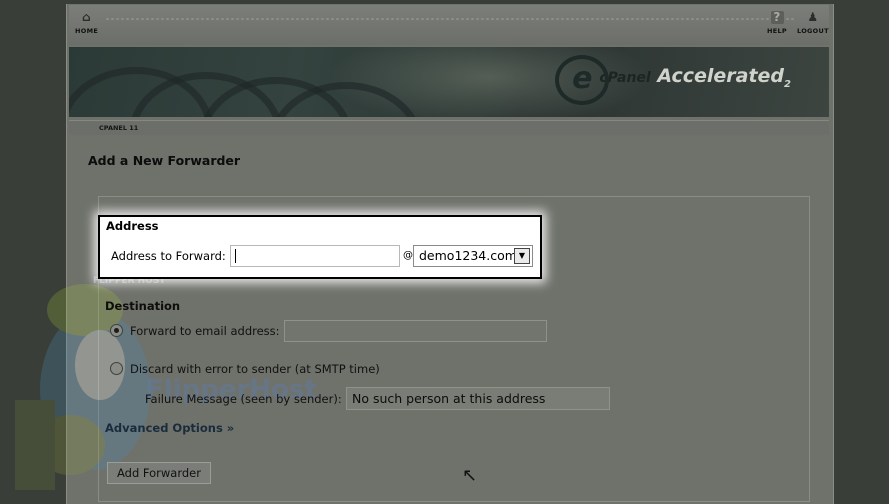  Describe the element at coordinates (86, 17) in the screenshot. I see `home-icon: ⌂` at that location.